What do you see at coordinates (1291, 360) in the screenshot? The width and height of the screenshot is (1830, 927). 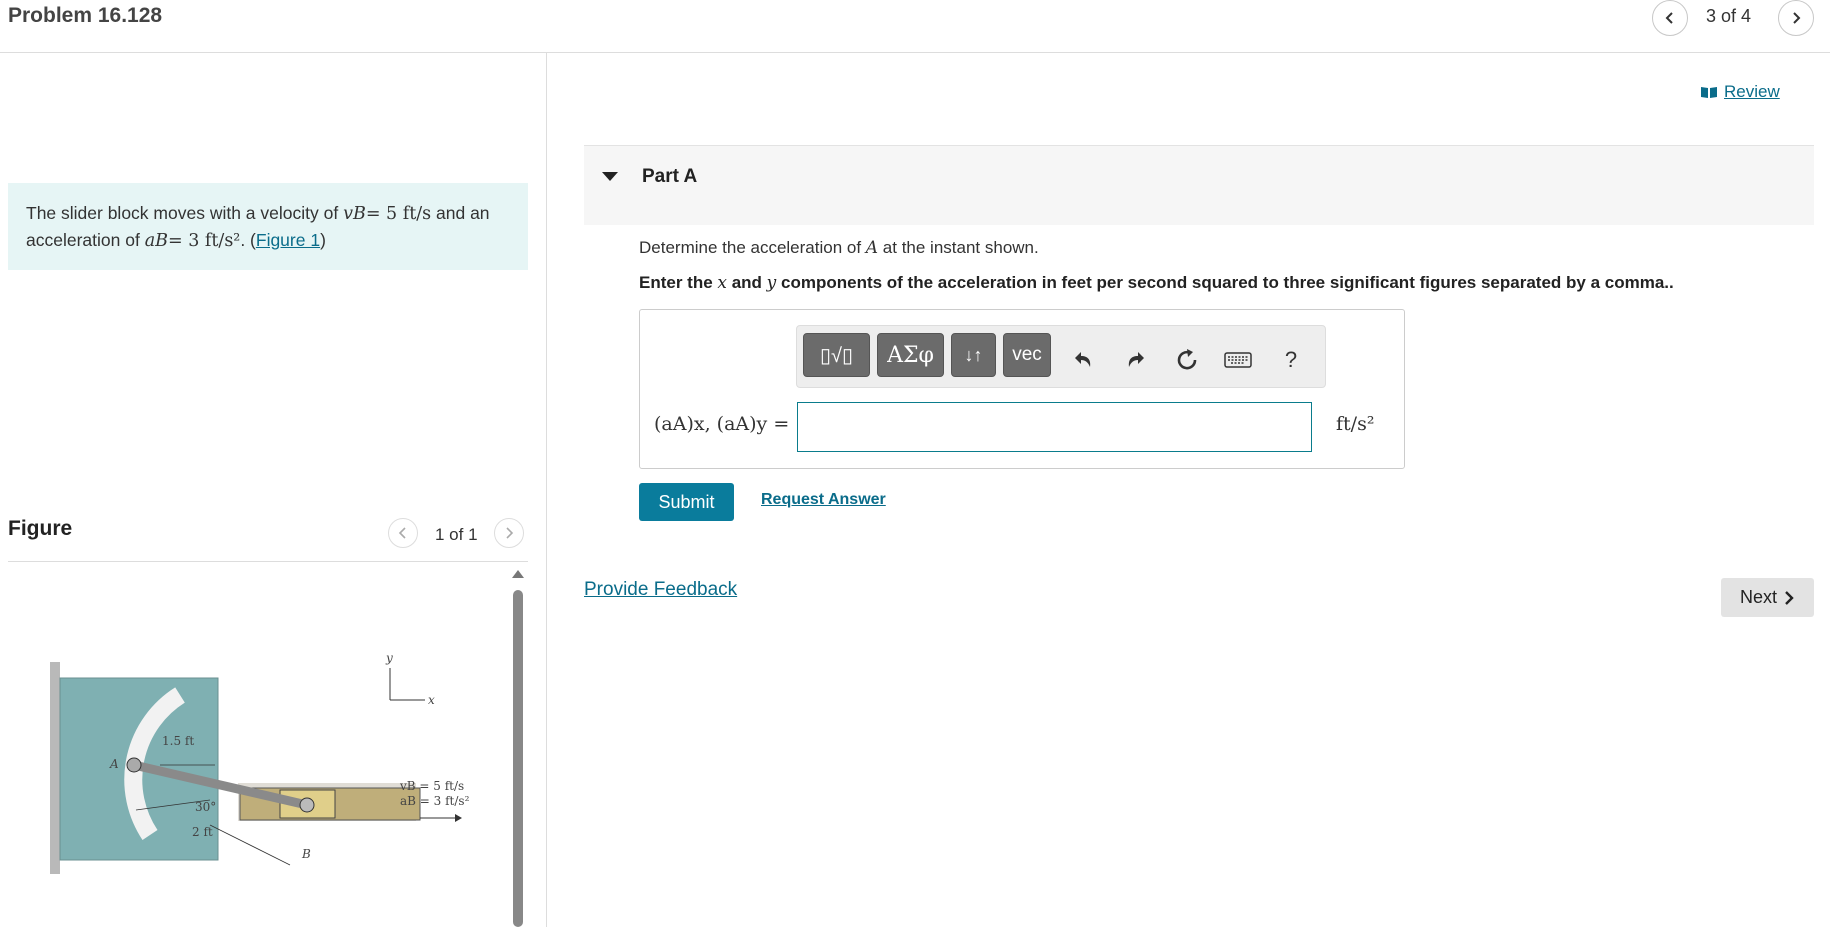 I see `help-button: ?` at bounding box center [1291, 360].